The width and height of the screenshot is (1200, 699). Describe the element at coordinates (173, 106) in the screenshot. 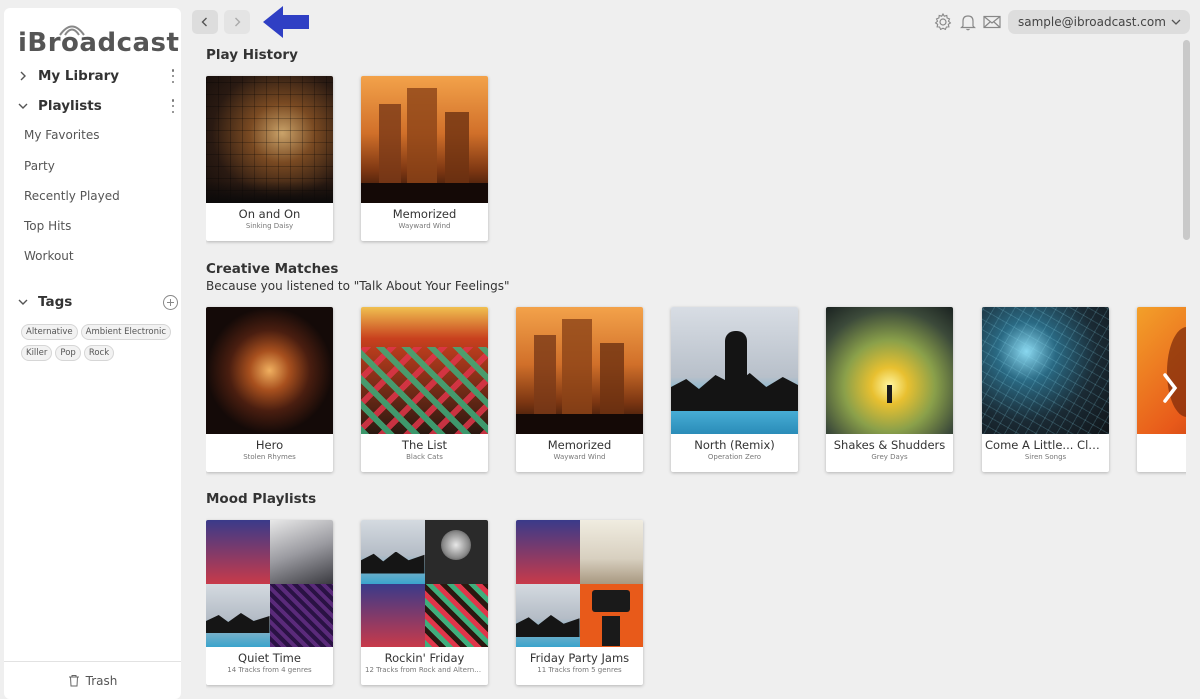

I see `playlists-menu-icon` at that location.